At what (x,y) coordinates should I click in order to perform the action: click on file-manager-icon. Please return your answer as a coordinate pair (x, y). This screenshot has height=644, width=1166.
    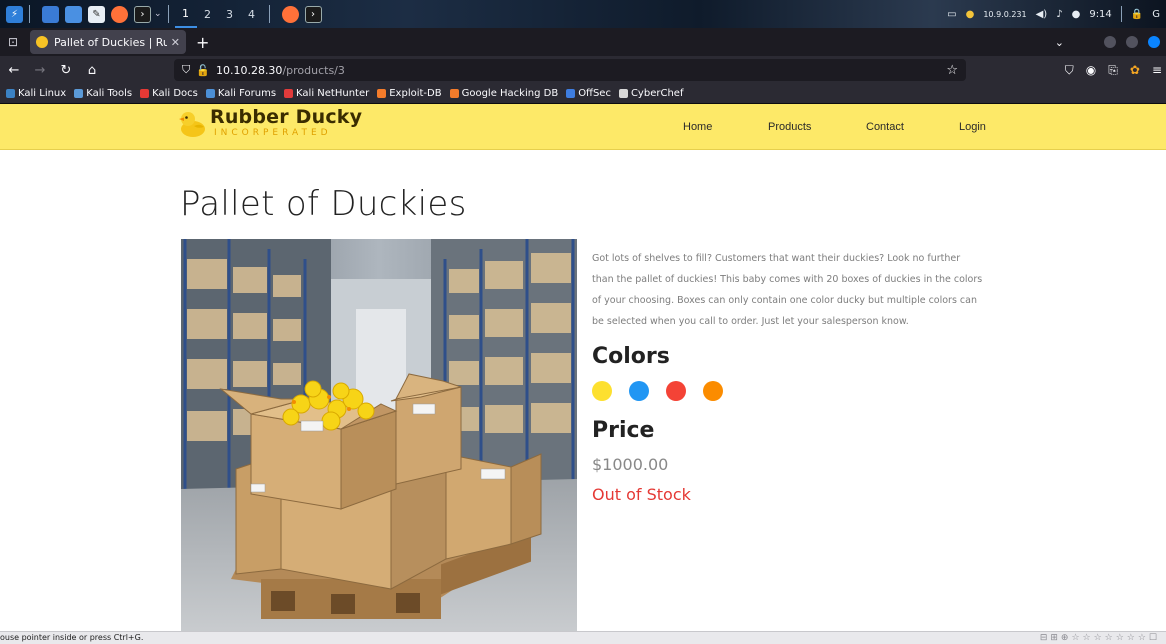
    Looking at the image, I should click on (73, 14).